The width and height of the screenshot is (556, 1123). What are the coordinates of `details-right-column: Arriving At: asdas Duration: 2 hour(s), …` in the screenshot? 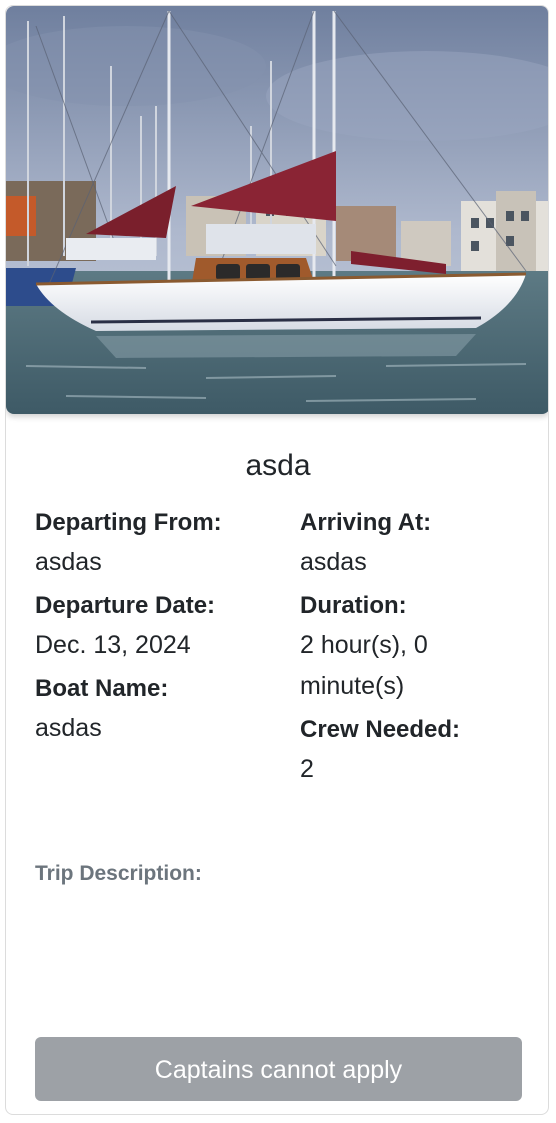 It's located at (412, 651).